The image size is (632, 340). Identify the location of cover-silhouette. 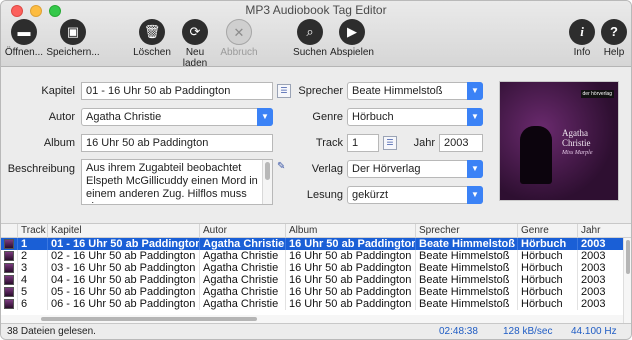
(536, 155).